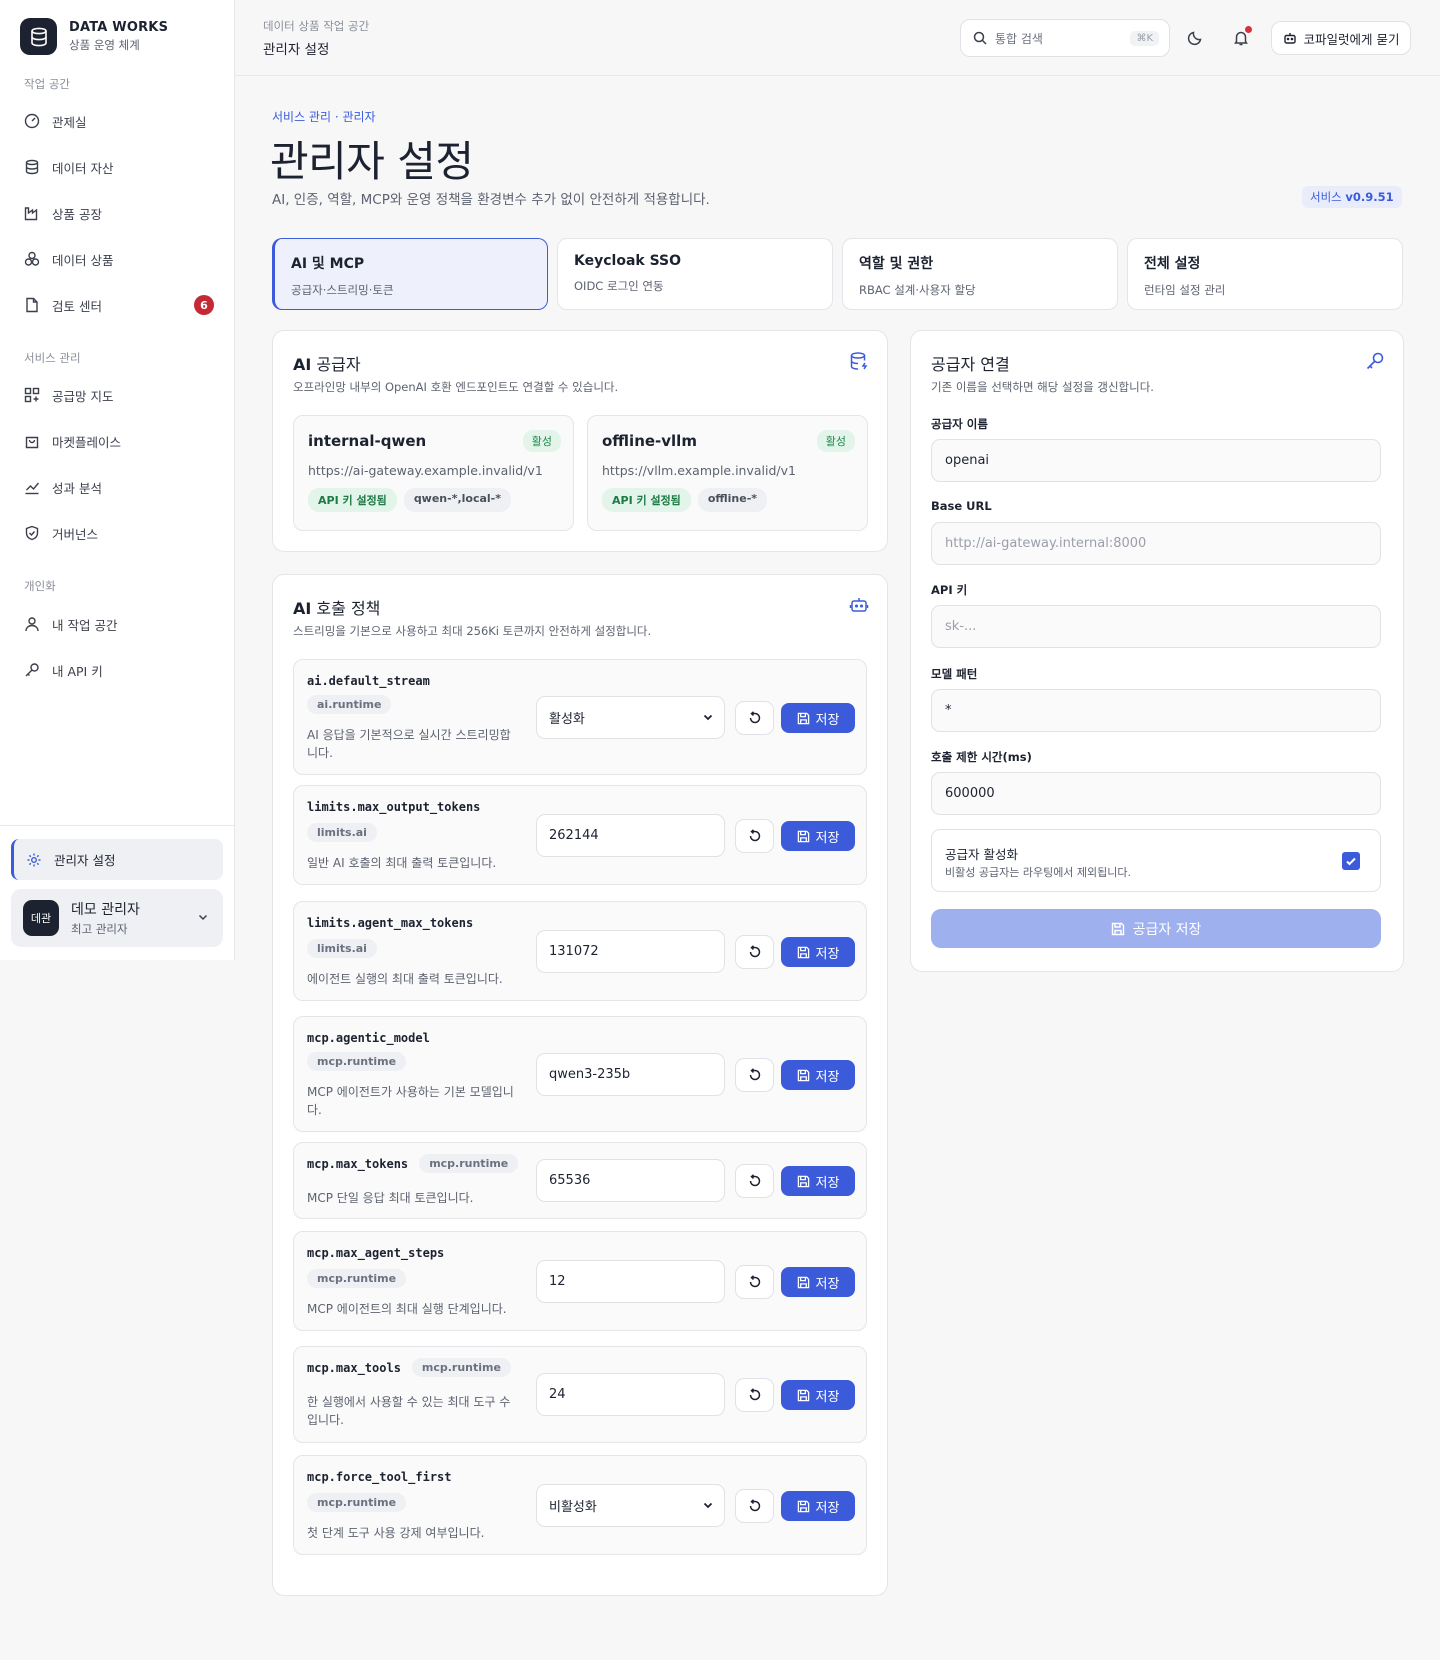 Image resolution: width=1440 pixels, height=1660 pixels. What do you see at coordinates (1156, 793) in the screenshot?
I see `timeout-field: 600000` at bounding box center [1156, 793].